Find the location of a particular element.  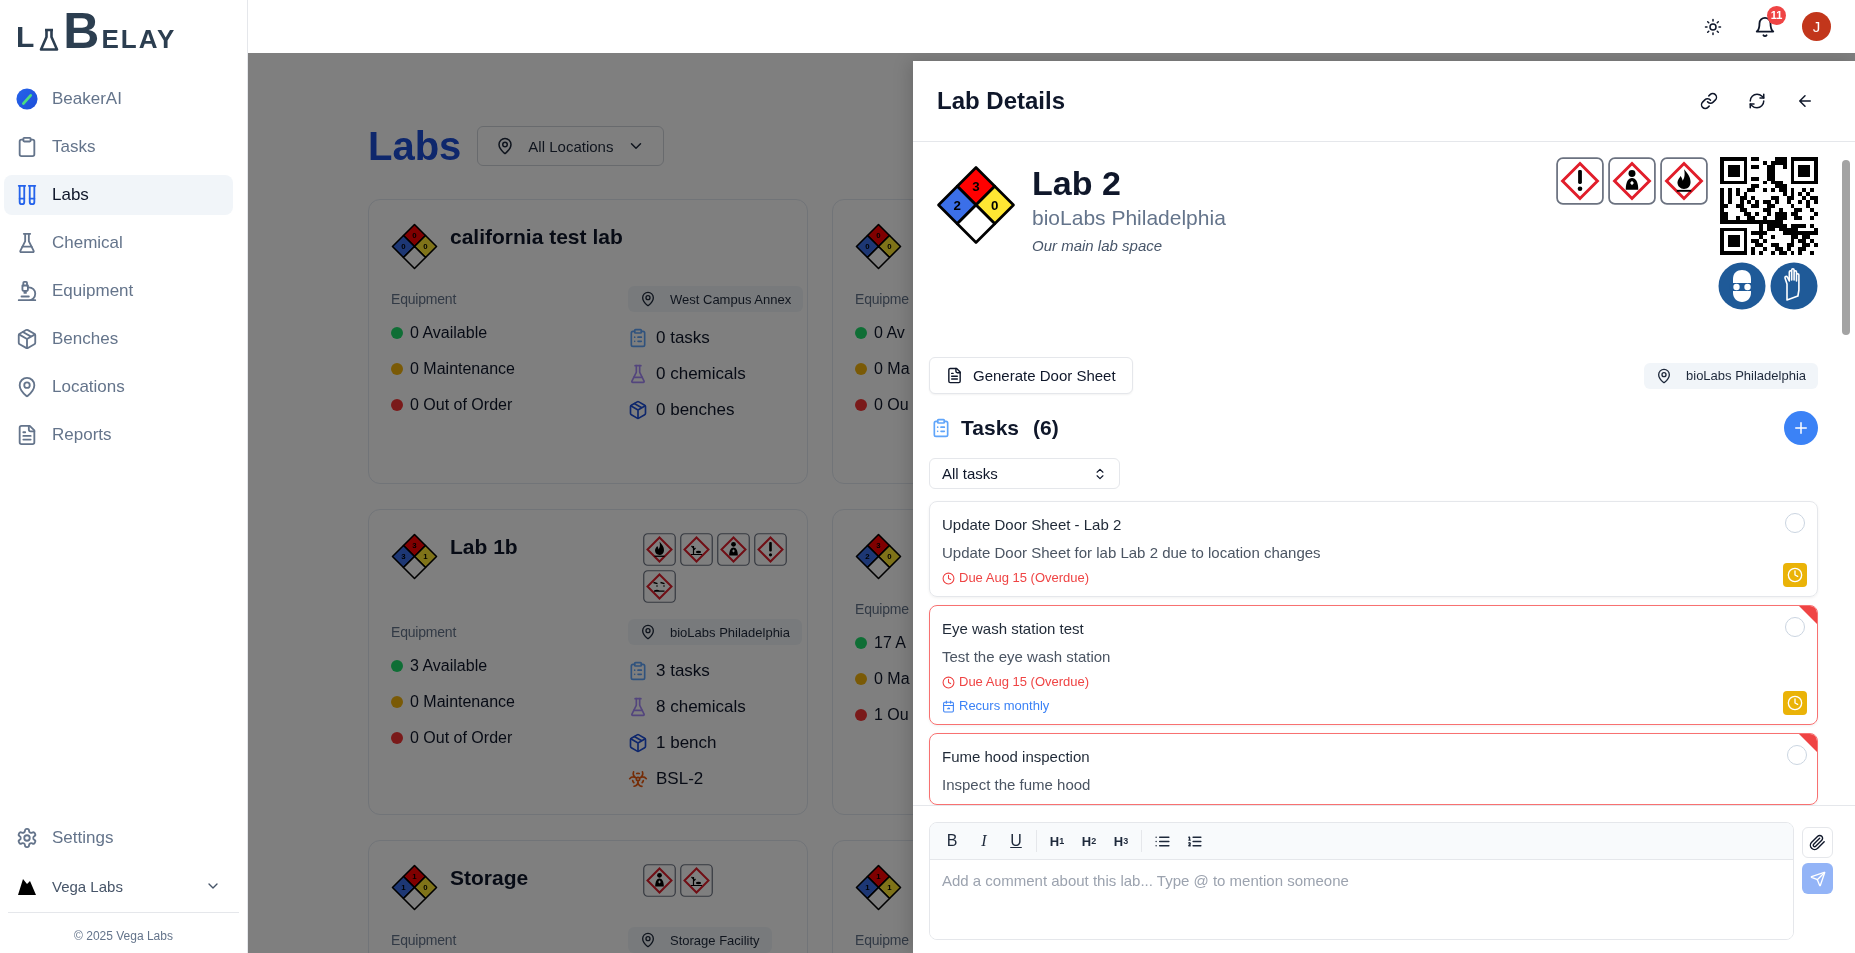

panel-title: Lab Details is located at coordinates (1001, 101).